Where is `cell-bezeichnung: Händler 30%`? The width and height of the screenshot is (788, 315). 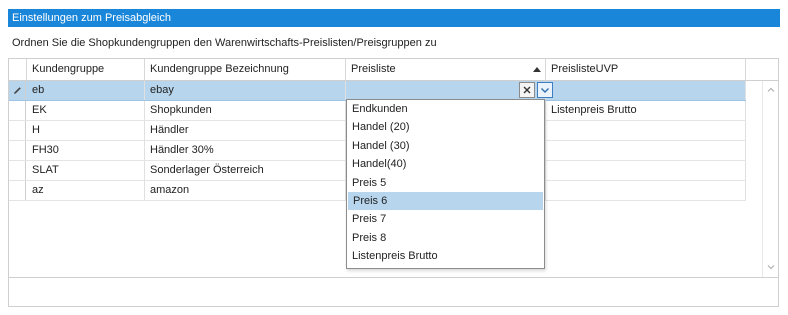 cell-bezeichnung: Händler 30% is located at coordinates (245, 150).